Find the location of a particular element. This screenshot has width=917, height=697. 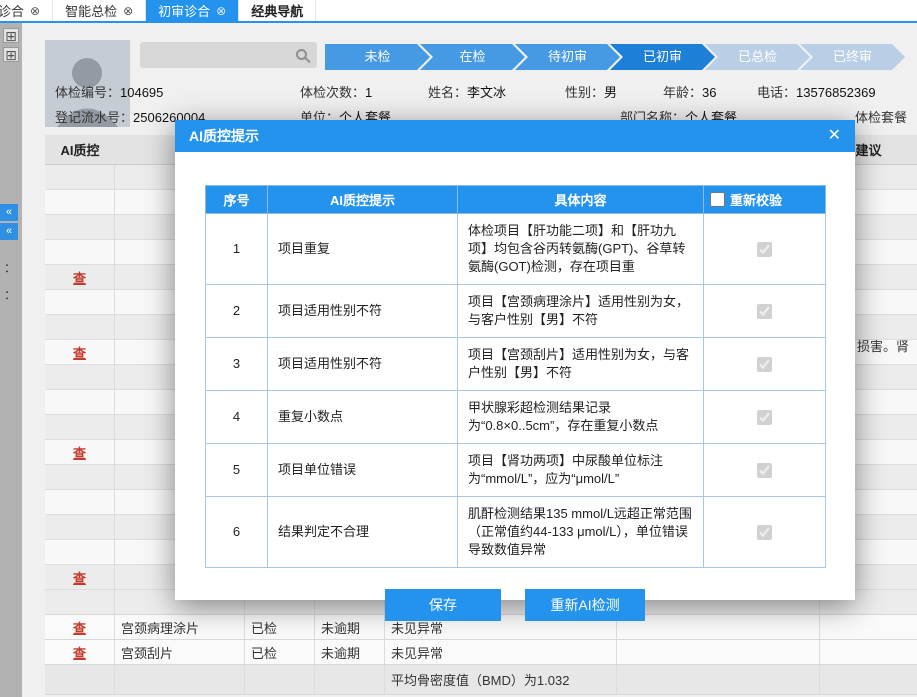

field-label: 性别： is located at coordinates (585, 92).